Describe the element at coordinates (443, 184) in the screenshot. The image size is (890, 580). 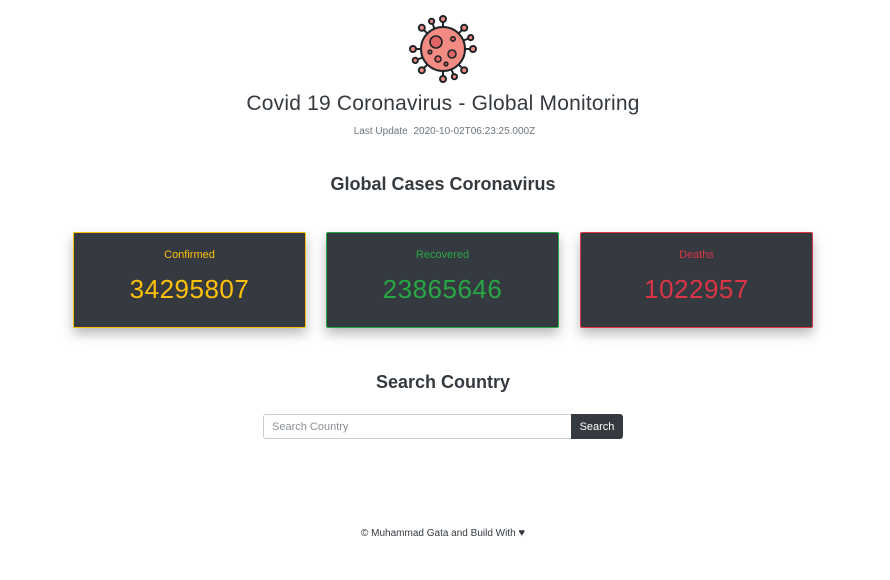
I see `global-cases-title: Global Cases Coronavirus` at that location.